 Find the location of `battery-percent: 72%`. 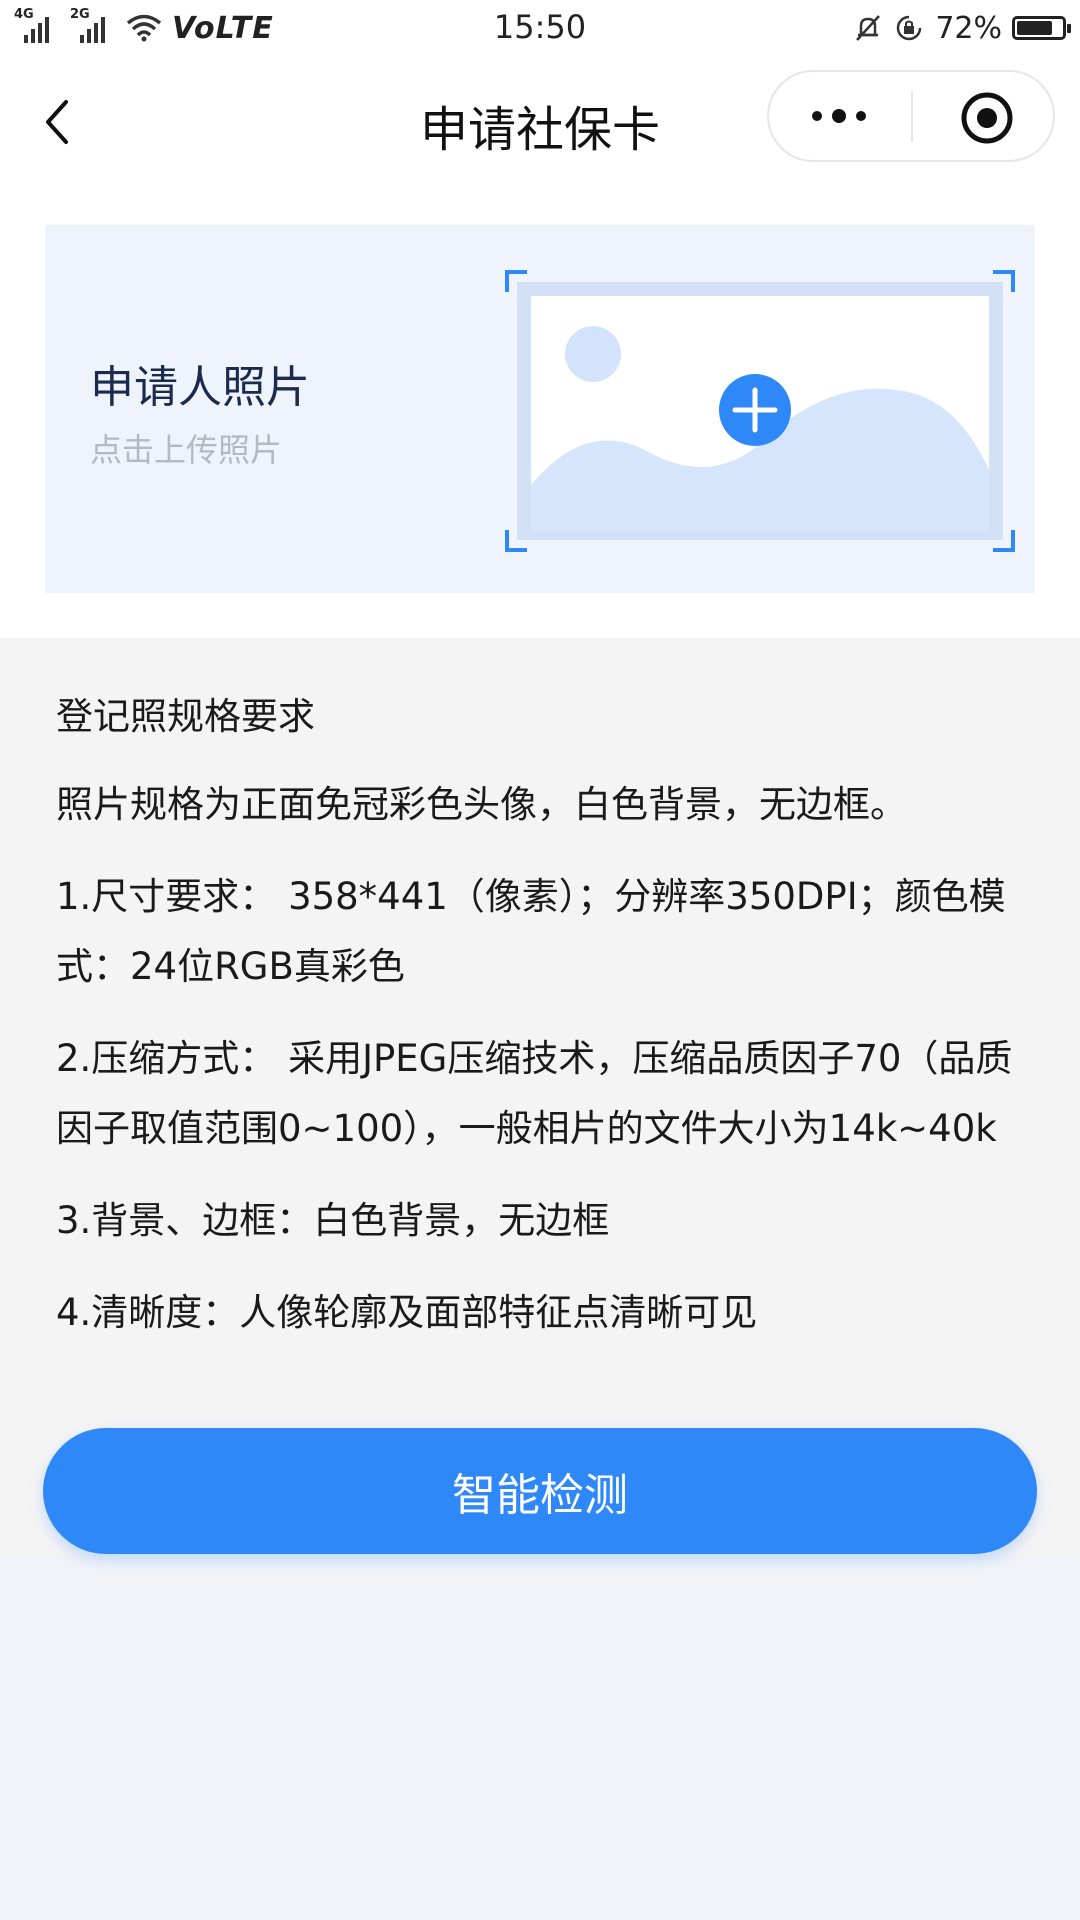

battery-percent: 72% is located at coordinates (968, 28).